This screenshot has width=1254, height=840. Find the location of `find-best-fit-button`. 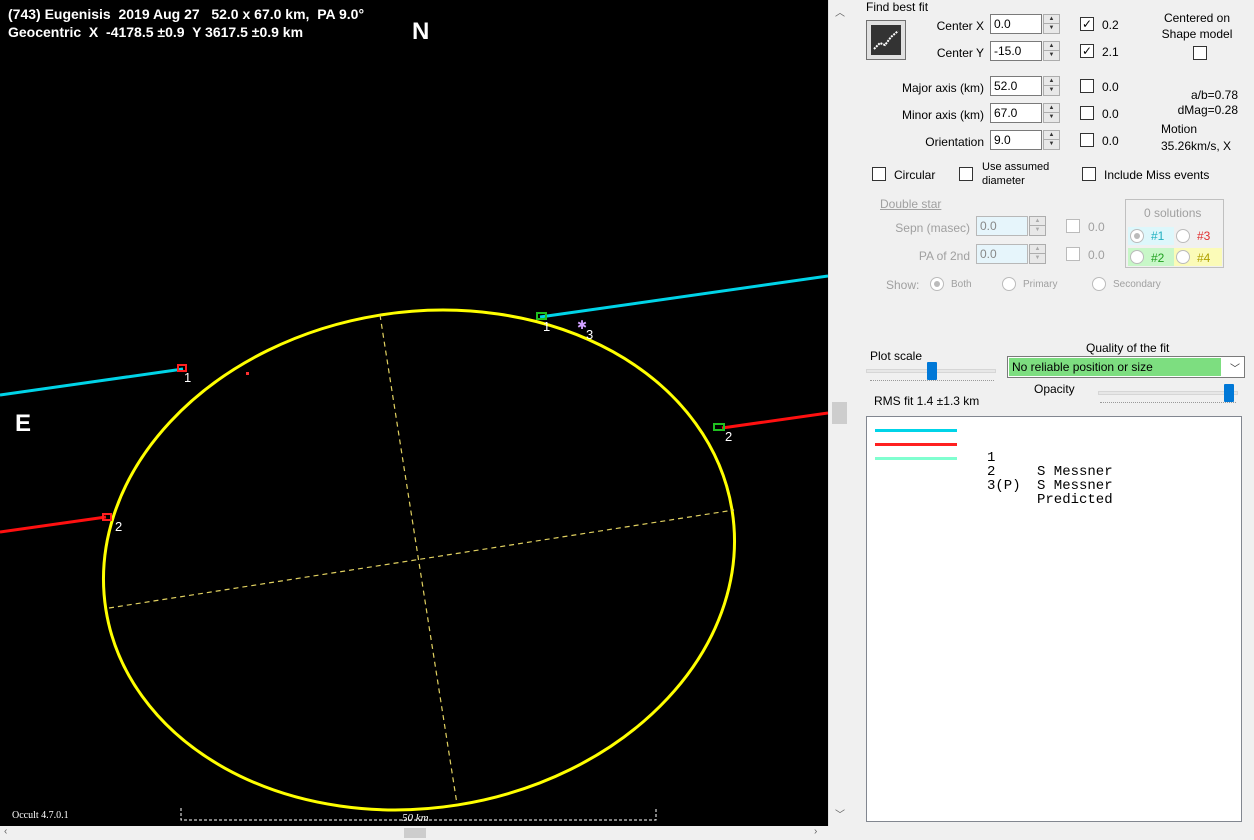

find-best-fit-button is located at coordinates (886, 40).